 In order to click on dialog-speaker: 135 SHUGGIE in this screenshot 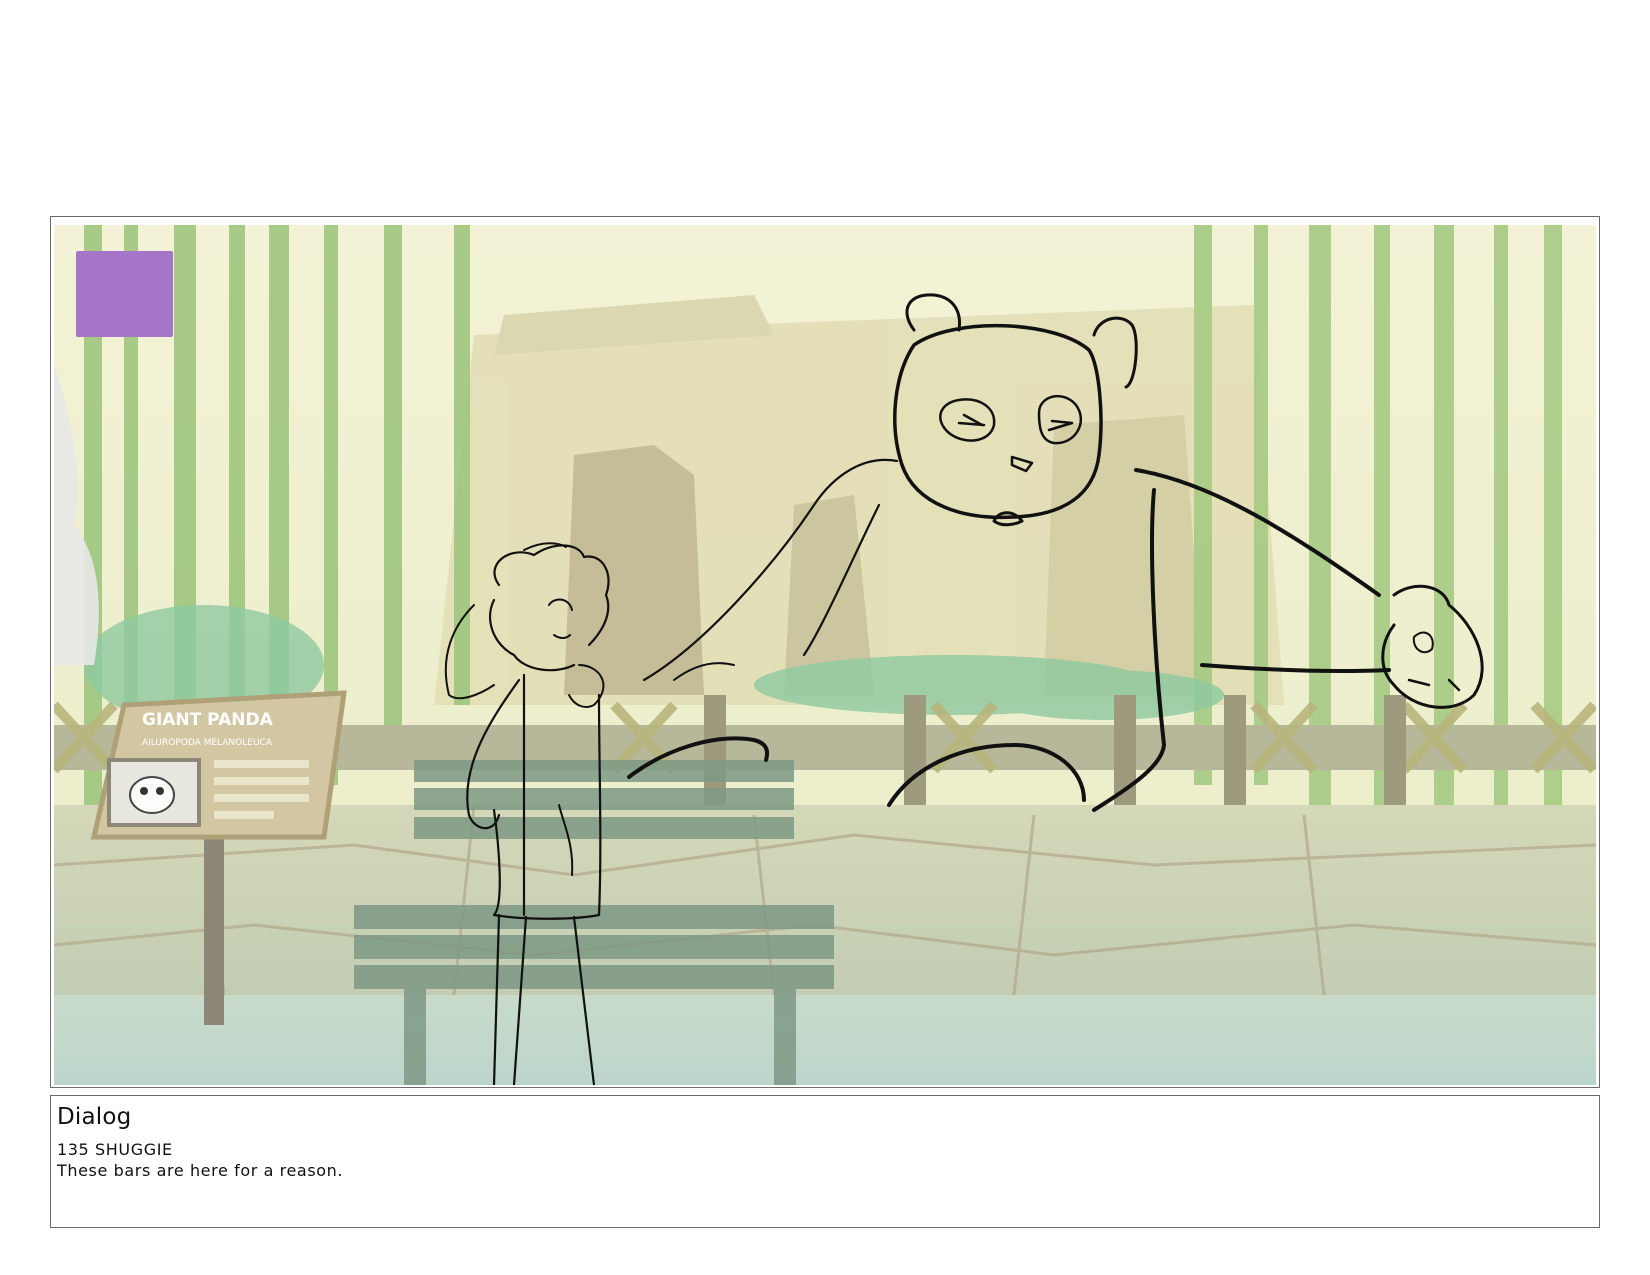, I will do `click(115, 1149)`.